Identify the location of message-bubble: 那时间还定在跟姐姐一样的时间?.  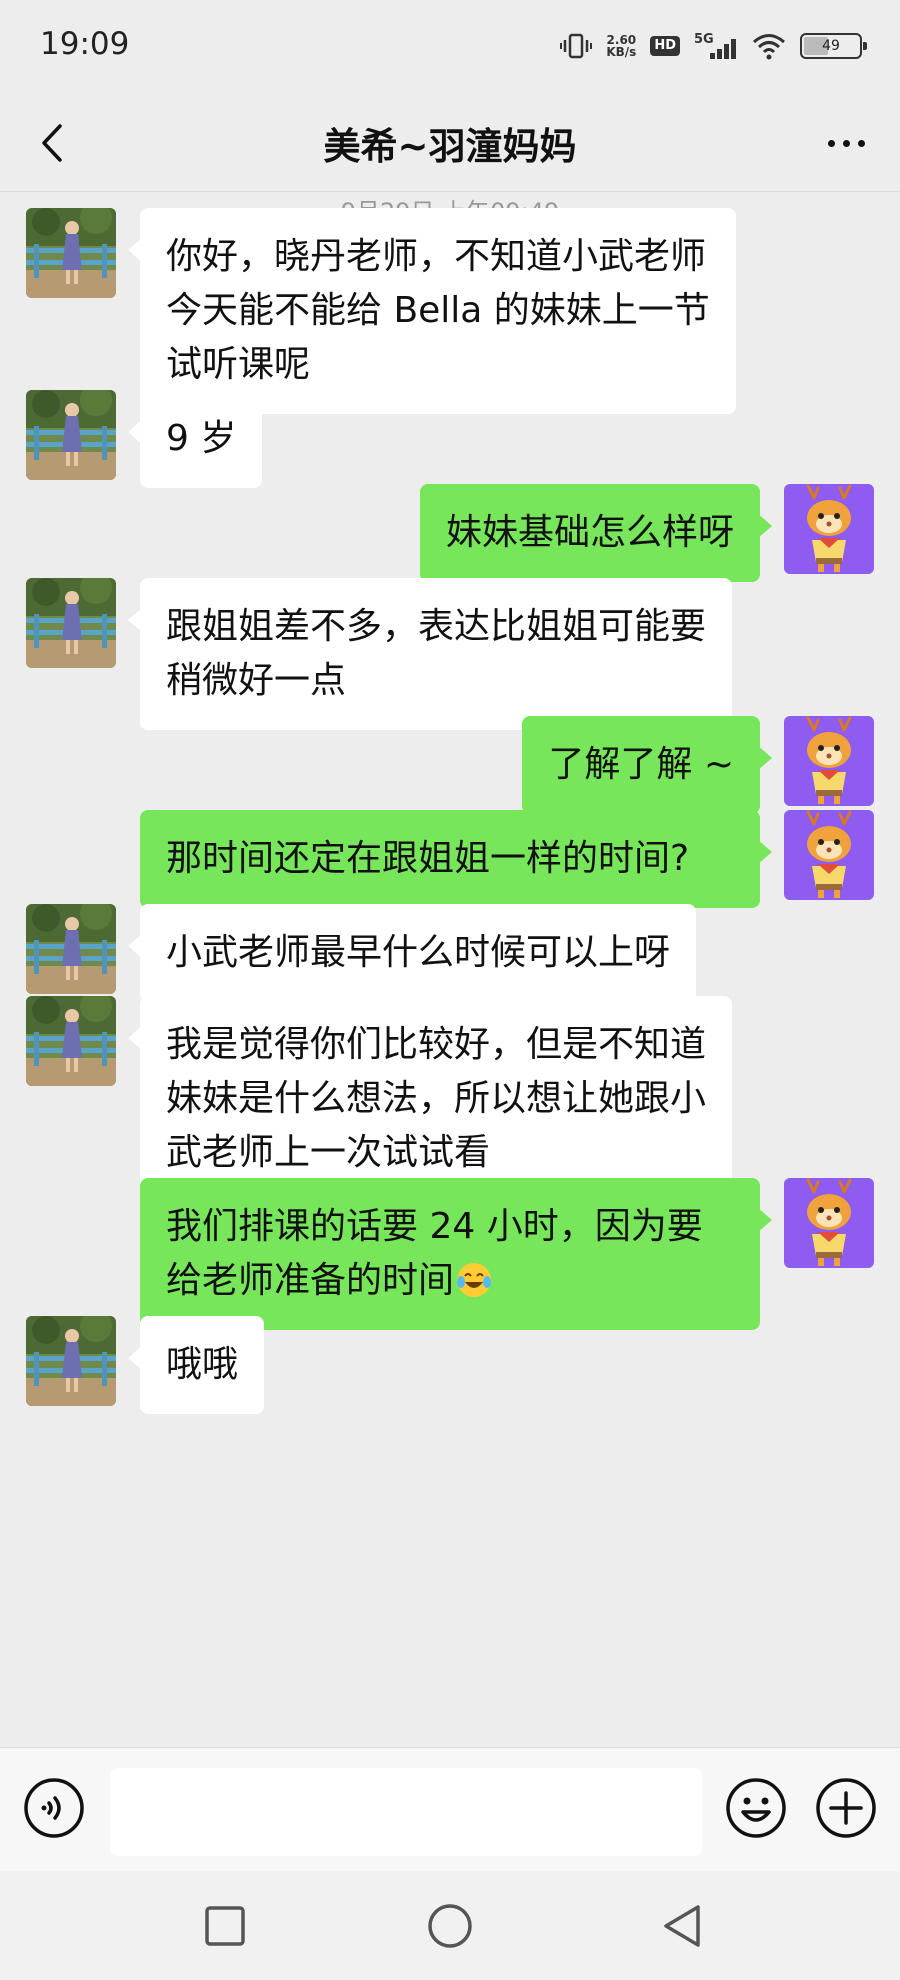
(456, 859).